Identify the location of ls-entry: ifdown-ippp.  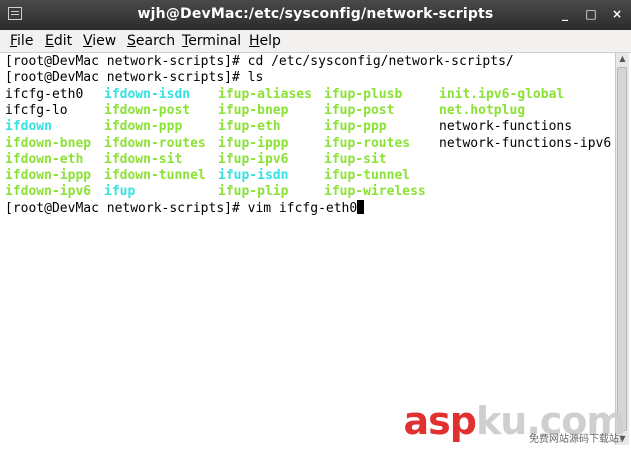
(48, 175).